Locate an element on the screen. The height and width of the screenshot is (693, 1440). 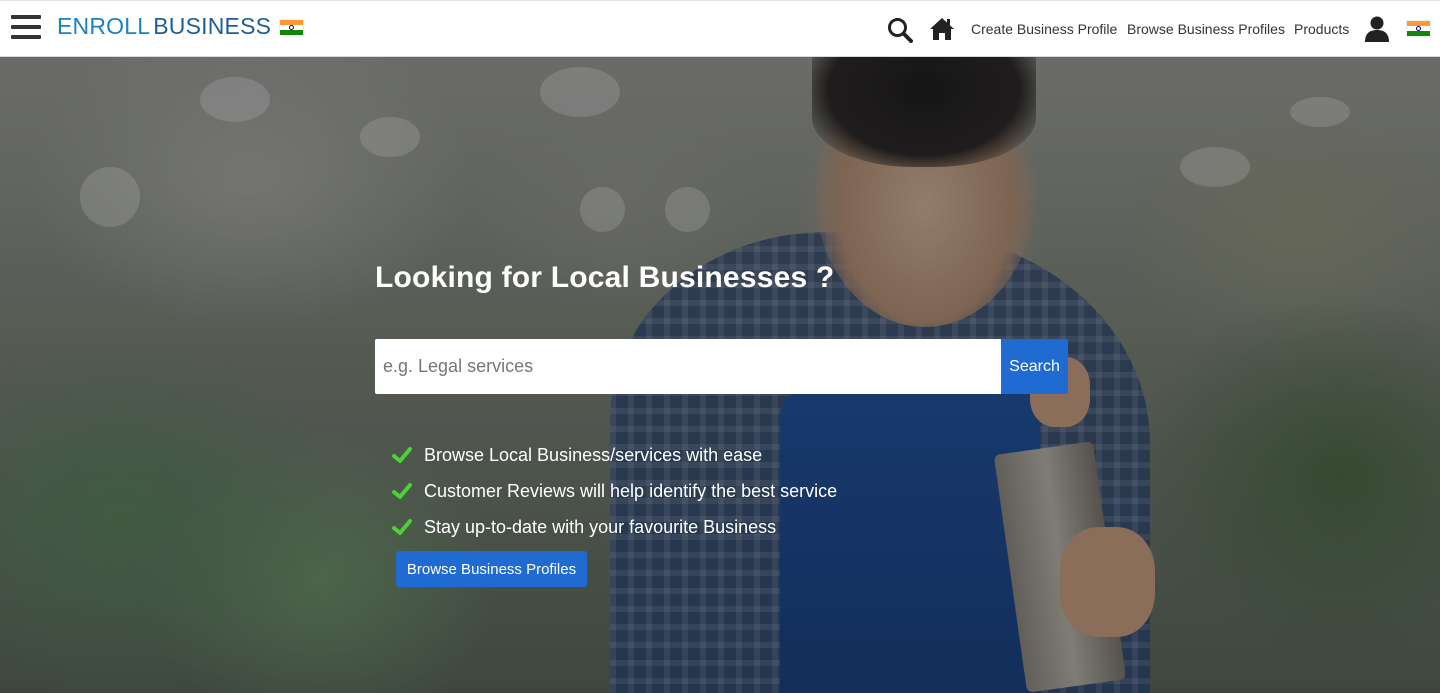
hero-title: Looking for Local Businesses ? is located at coordinates (605, 277).